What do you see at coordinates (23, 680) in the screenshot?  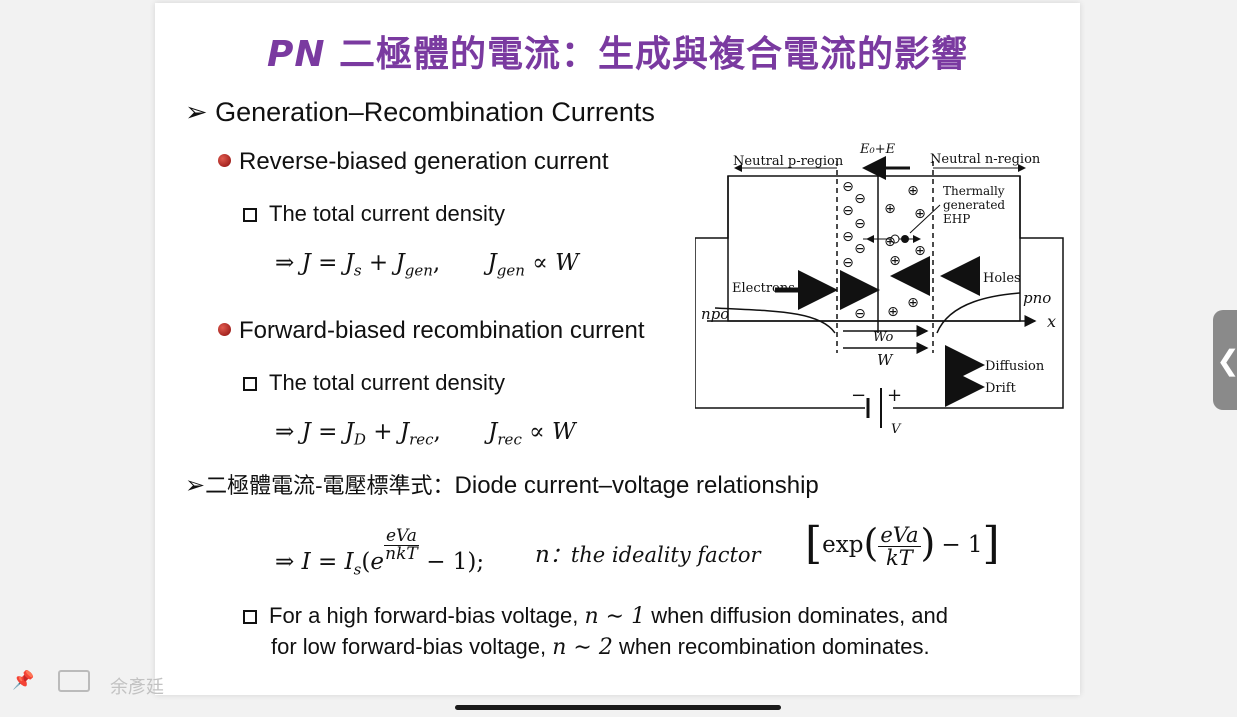 I see `pin-icon: 📌` at bounding box center [23, 680].